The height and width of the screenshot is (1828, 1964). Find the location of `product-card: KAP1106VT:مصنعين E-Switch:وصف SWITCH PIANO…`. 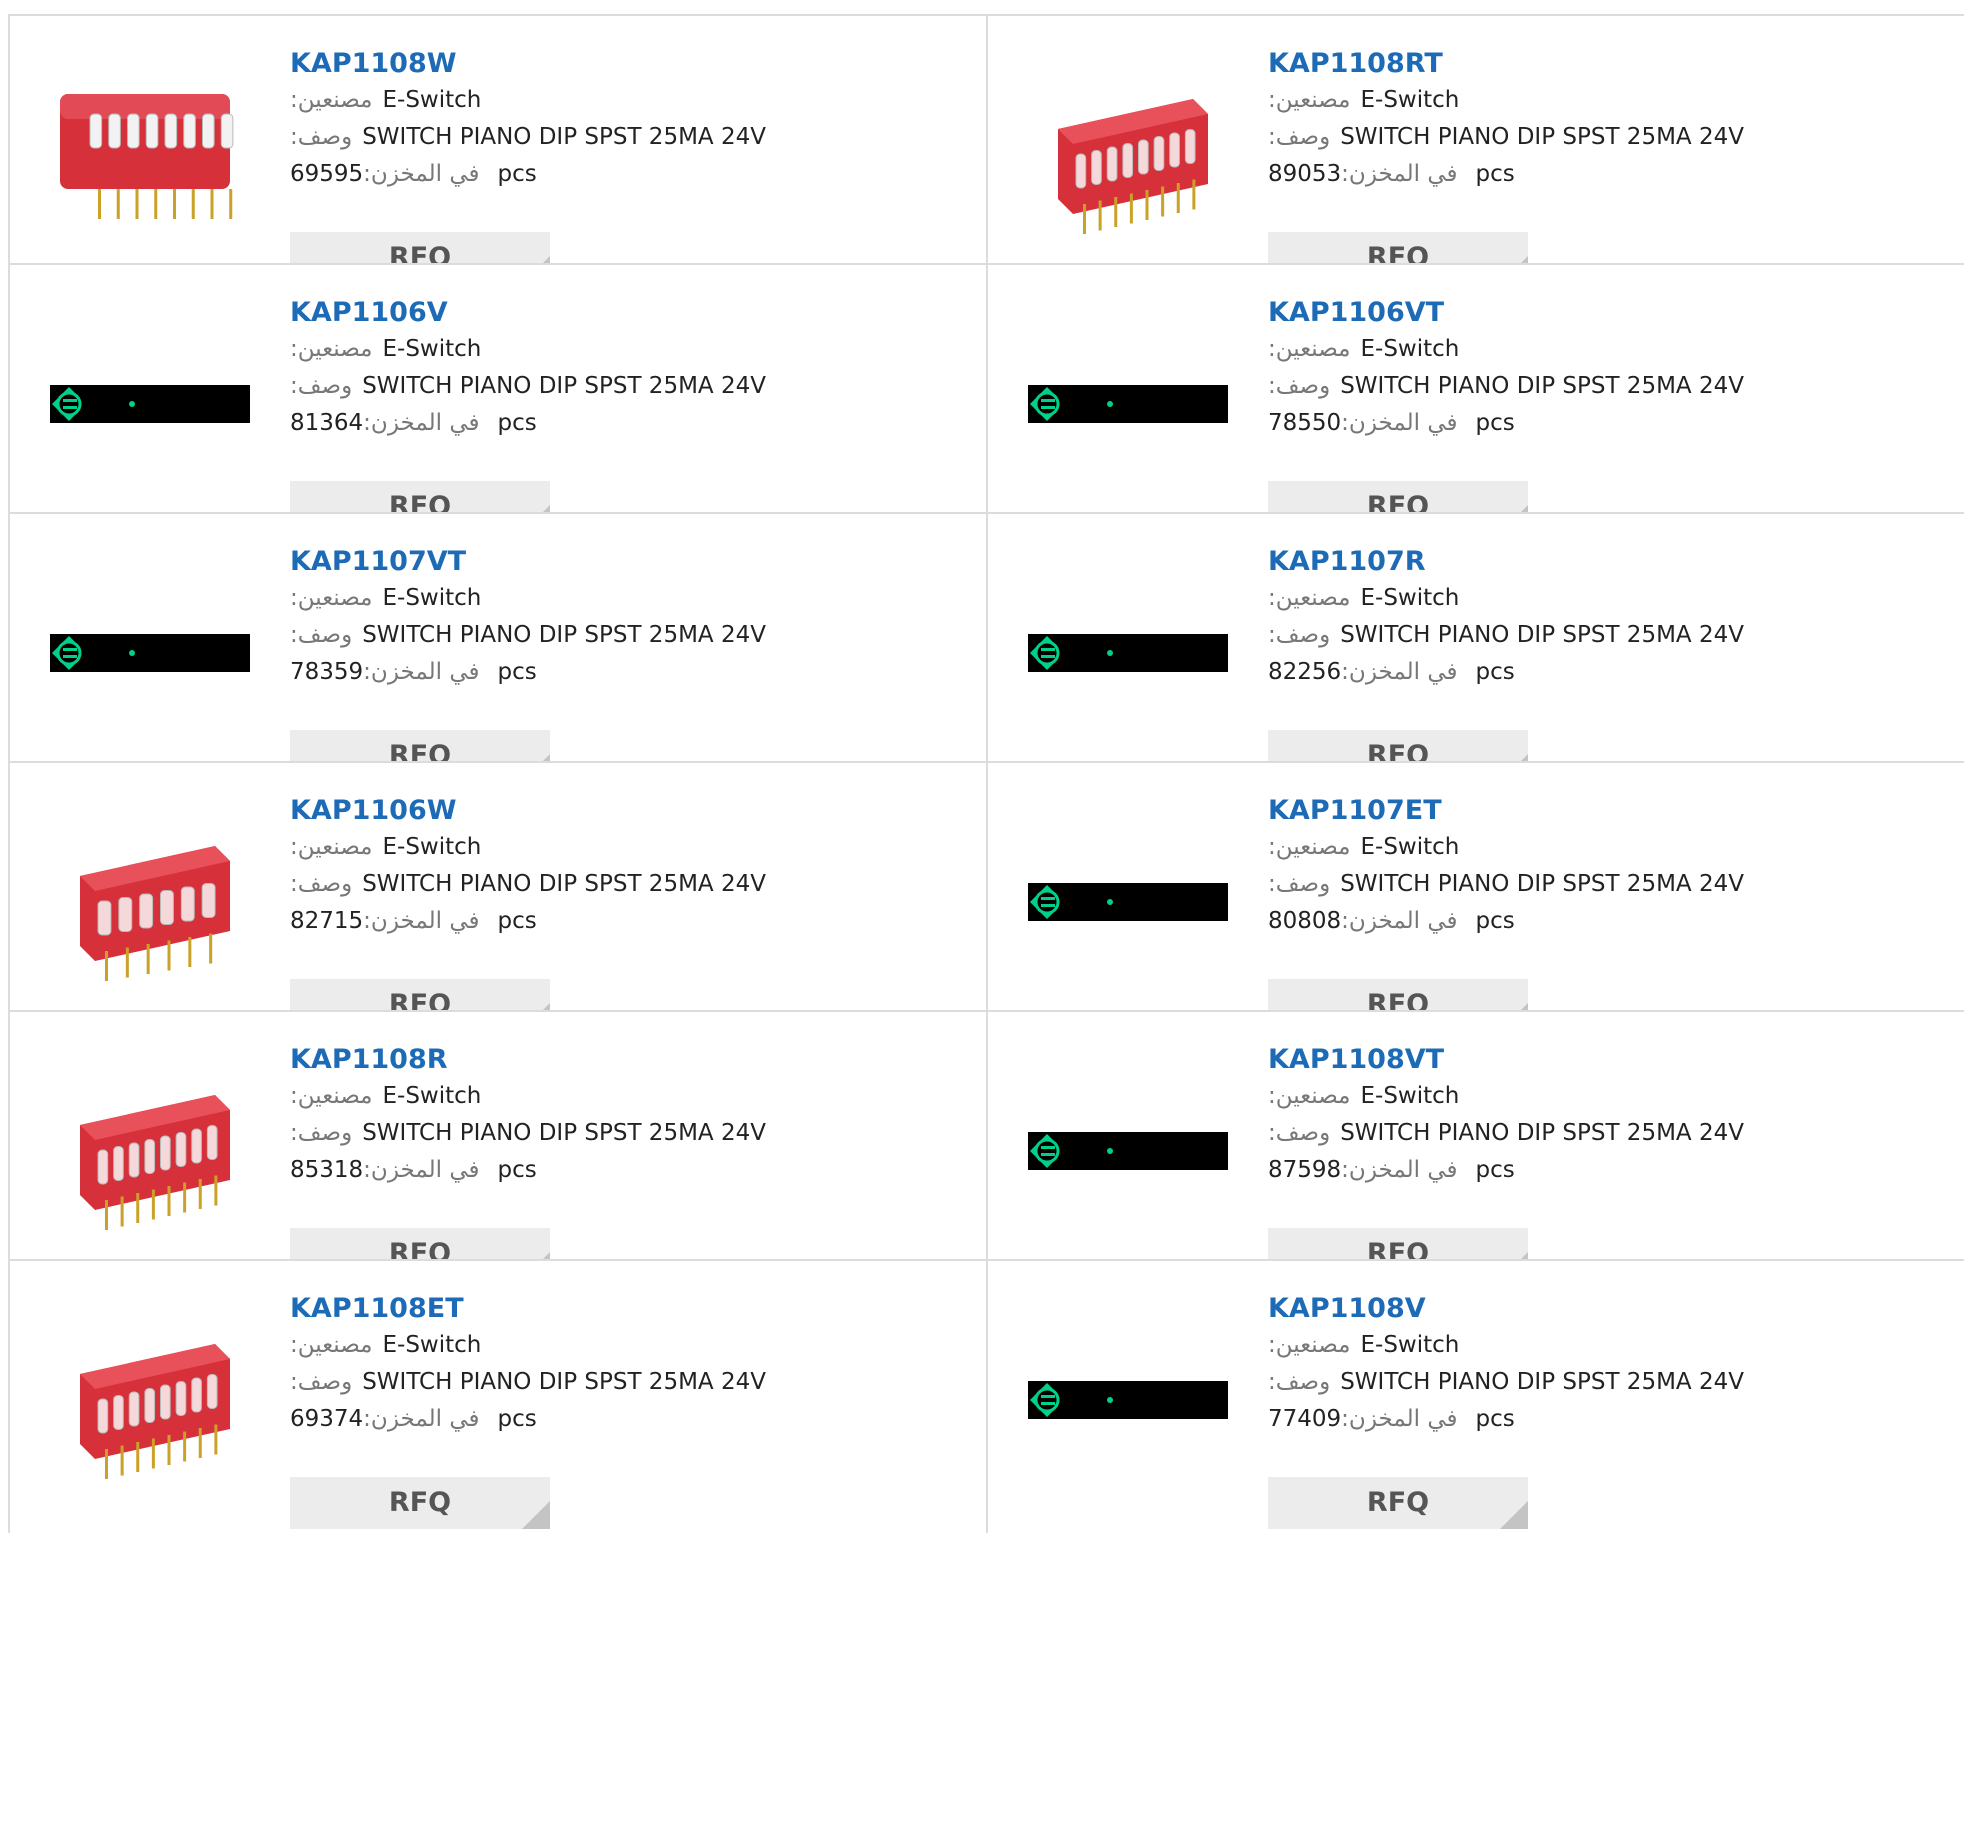

product-card: KAP1106VT:مصنعين E-Switch:وصف SWITCH PIANO… is located at coordinates (1476, 400).